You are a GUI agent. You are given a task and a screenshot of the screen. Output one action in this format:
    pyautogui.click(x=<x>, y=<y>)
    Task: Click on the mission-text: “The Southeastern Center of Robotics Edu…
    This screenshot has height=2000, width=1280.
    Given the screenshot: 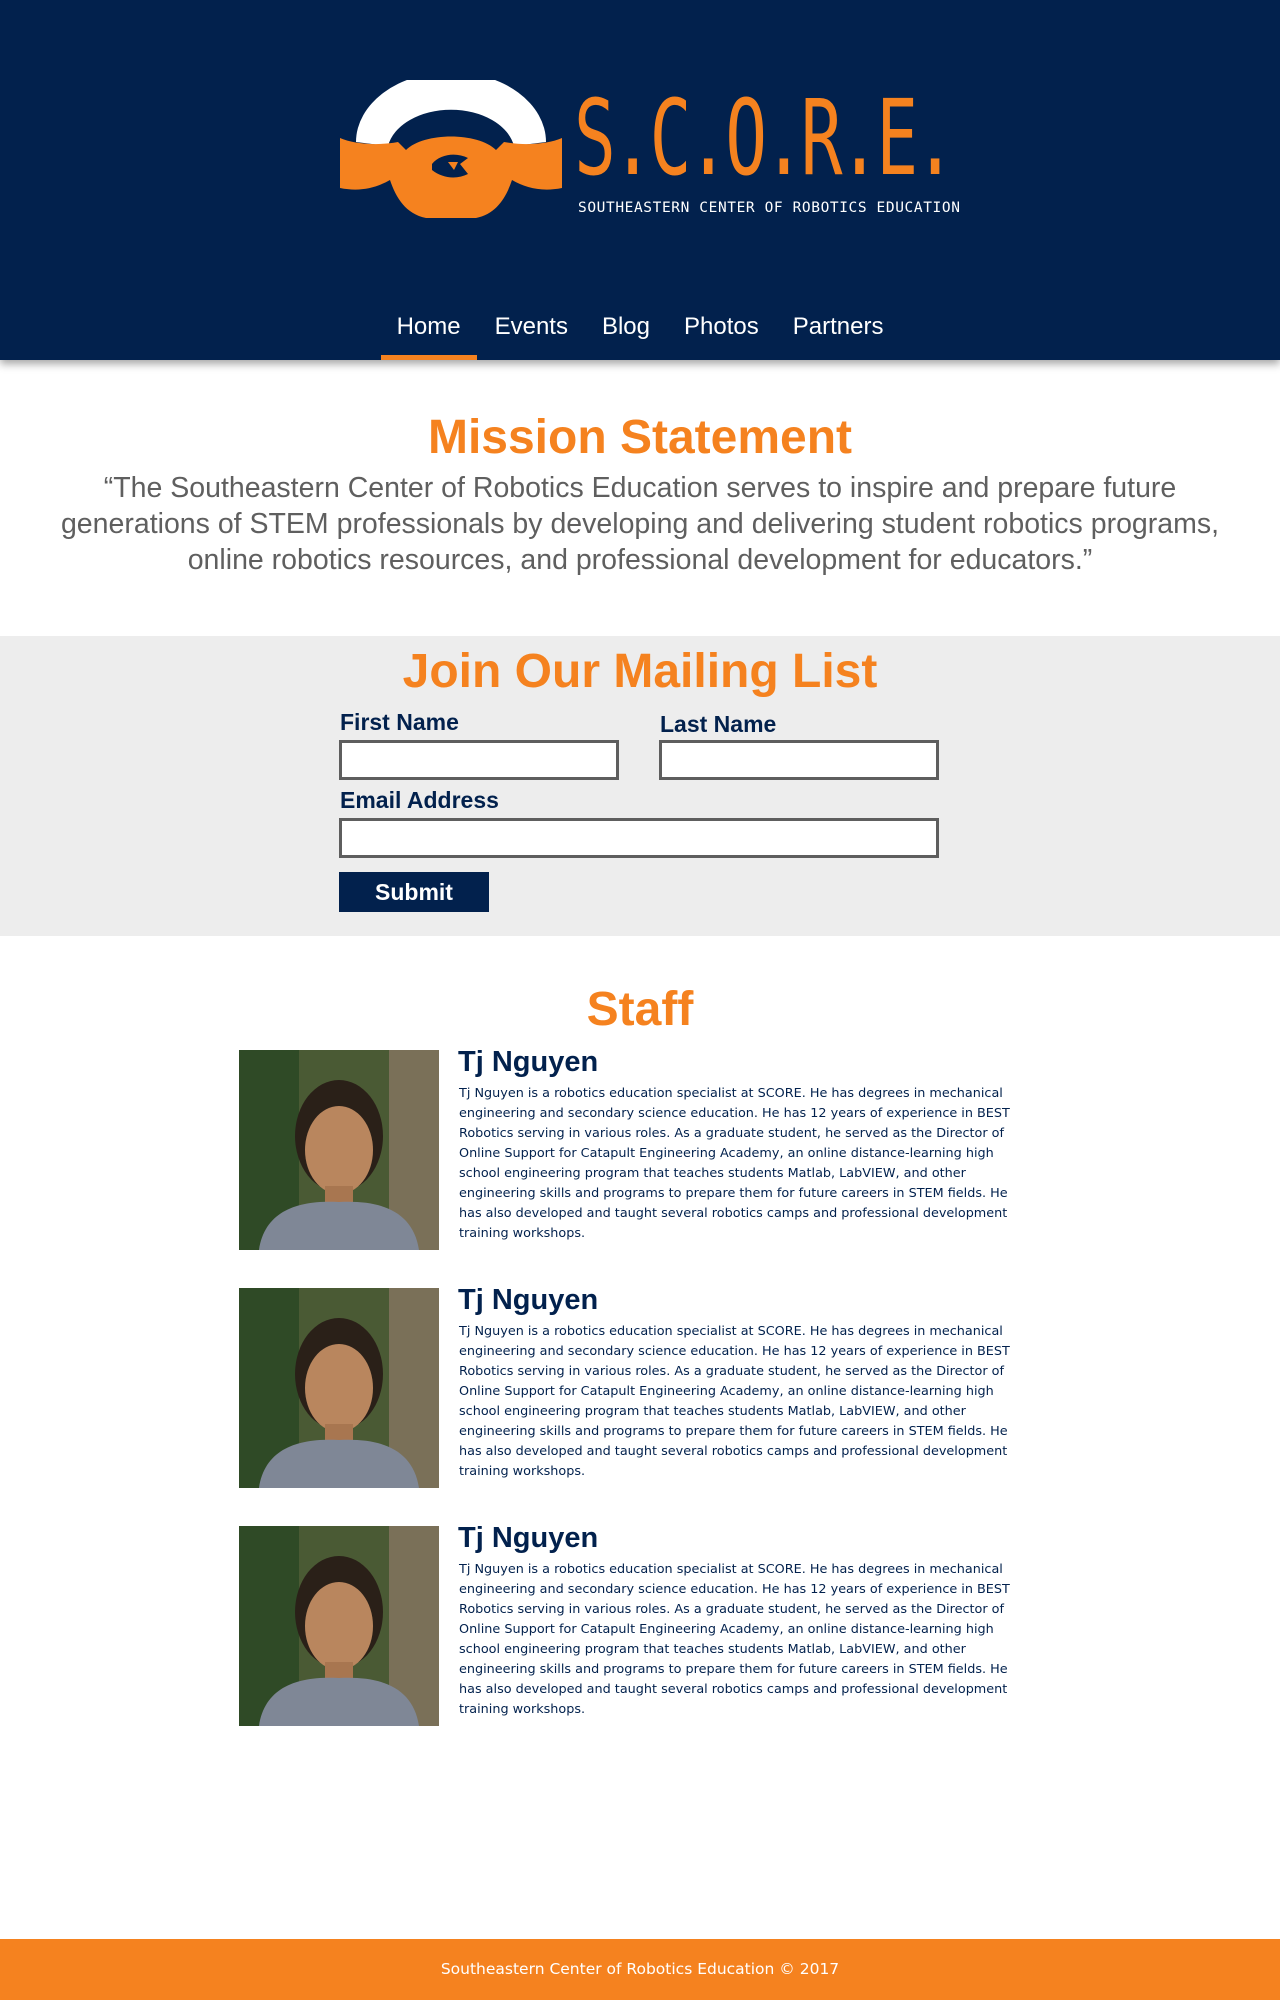 What is the action you would take?
    pyautogui.click(x=640, y=524)
    